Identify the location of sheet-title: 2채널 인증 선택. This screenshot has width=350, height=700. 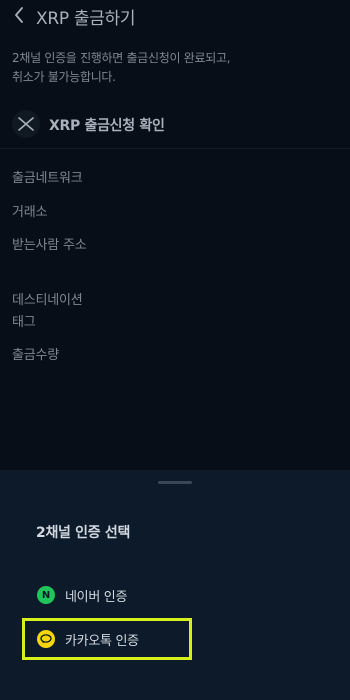
(83, 533).